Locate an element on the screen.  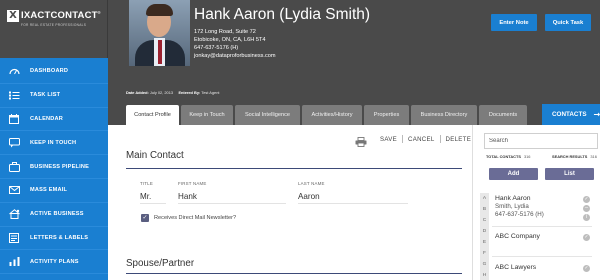
first-name-field: Hank is located at coordinates (232, 196).